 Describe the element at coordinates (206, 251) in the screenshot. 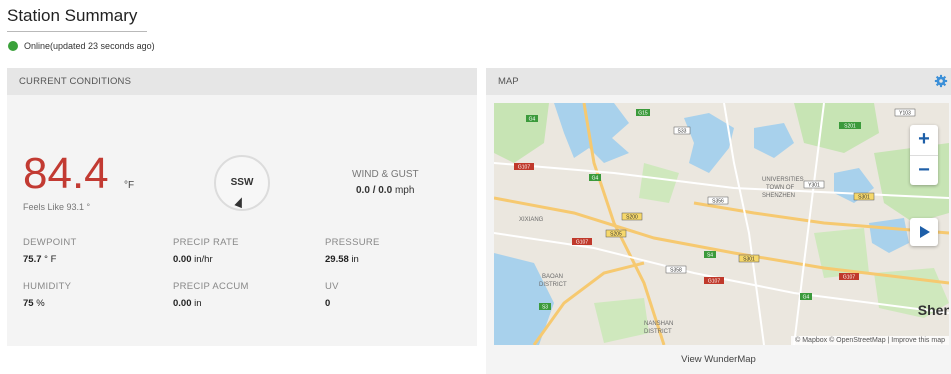

I see `metric-precip-rate: PRECIP RATE 0.00 in/hr` at that location.